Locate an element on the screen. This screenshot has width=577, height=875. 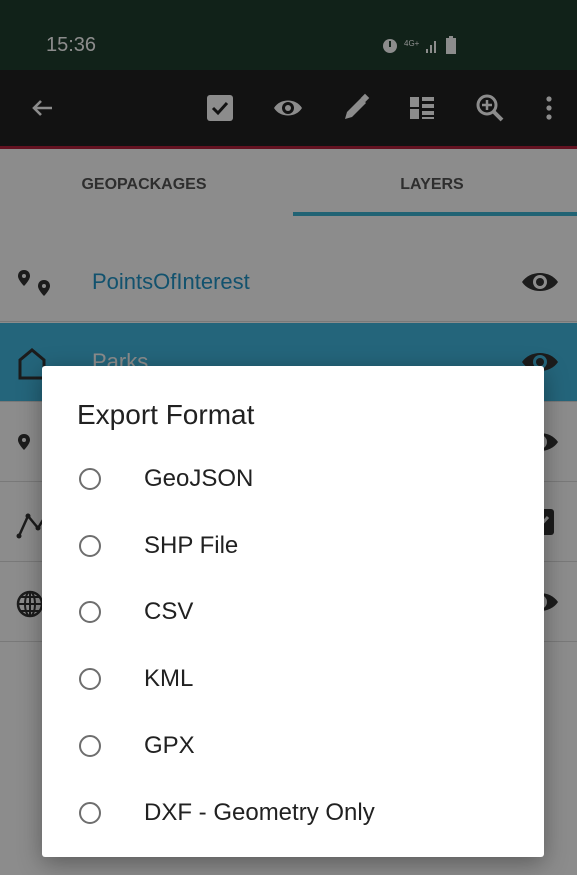
option-geojson: GeoJSON is located at coordinates (293, 481).